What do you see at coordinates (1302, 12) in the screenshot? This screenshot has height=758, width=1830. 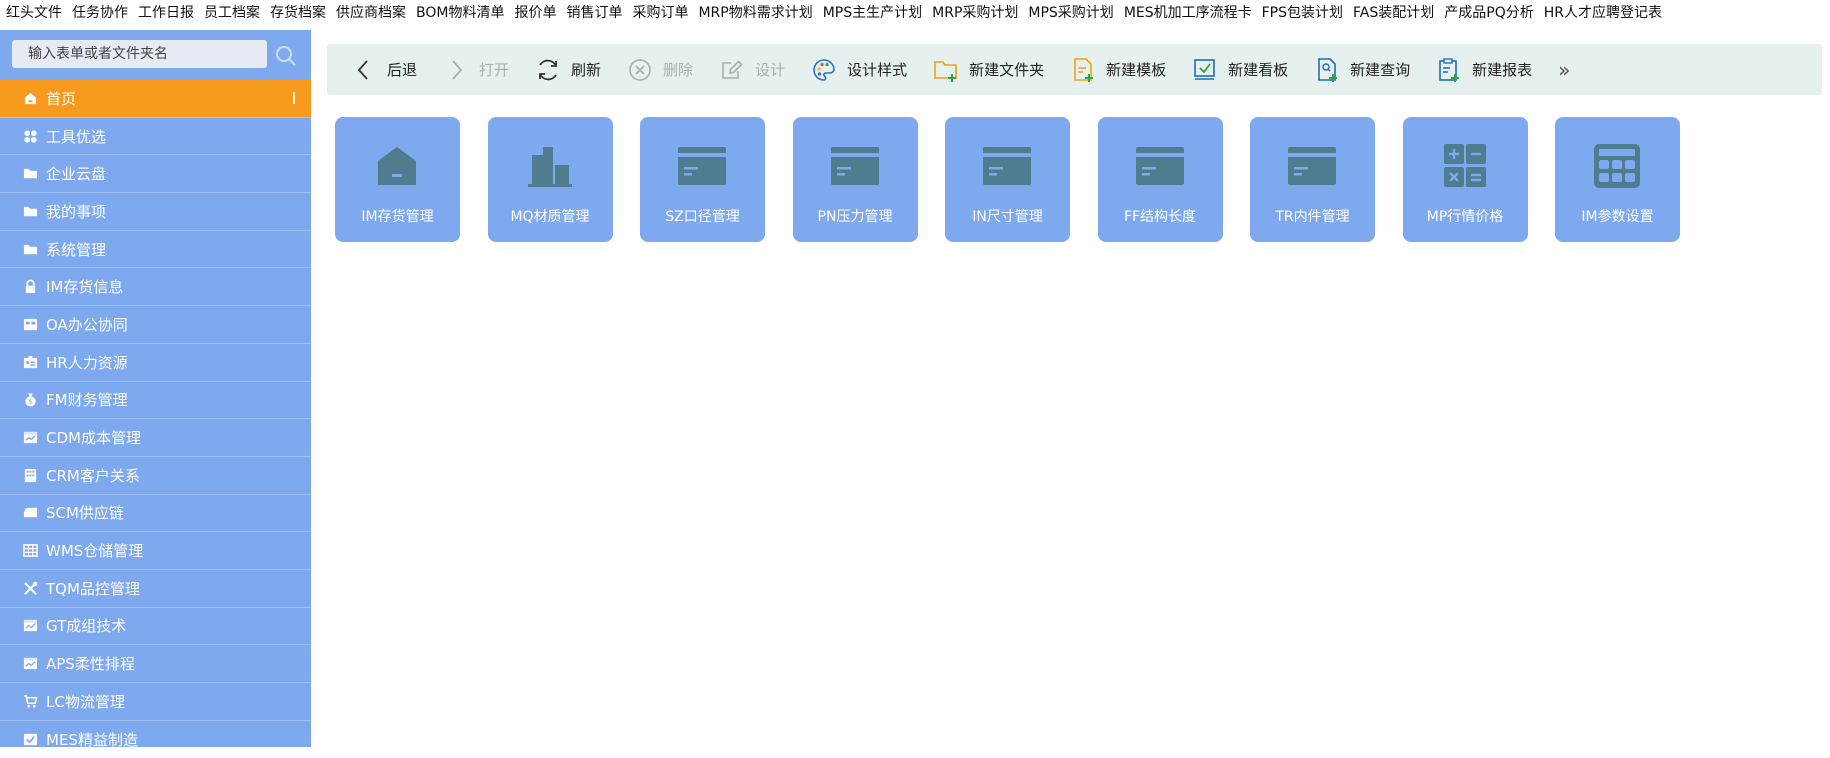 I see `top-menu-item: FPS包装计划` at bounding box center [1302, 12].